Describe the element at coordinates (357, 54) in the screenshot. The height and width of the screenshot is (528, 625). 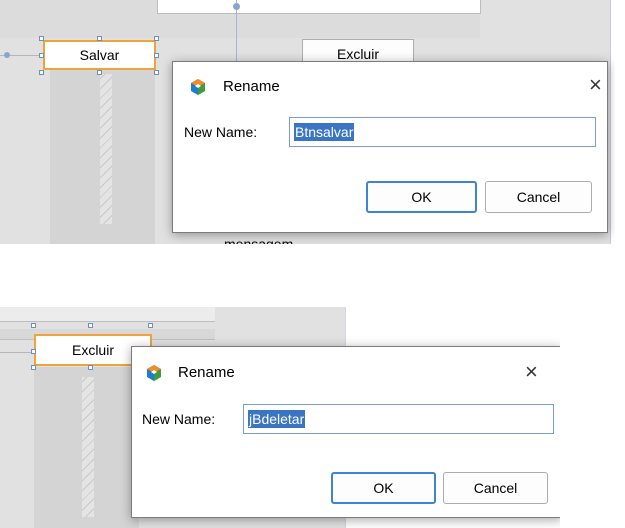
I see `excluir-button-label: Excluir` at that location.